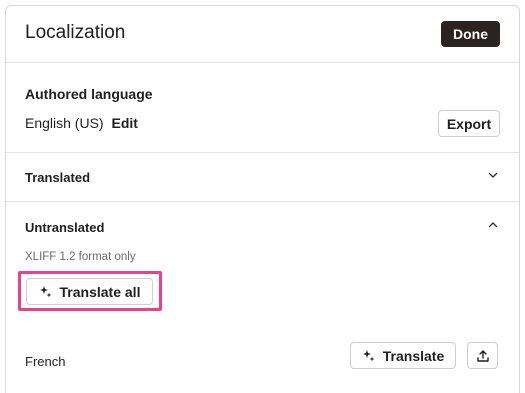  I want to click on untranslated-label: Untranslated, so click(65, 227).